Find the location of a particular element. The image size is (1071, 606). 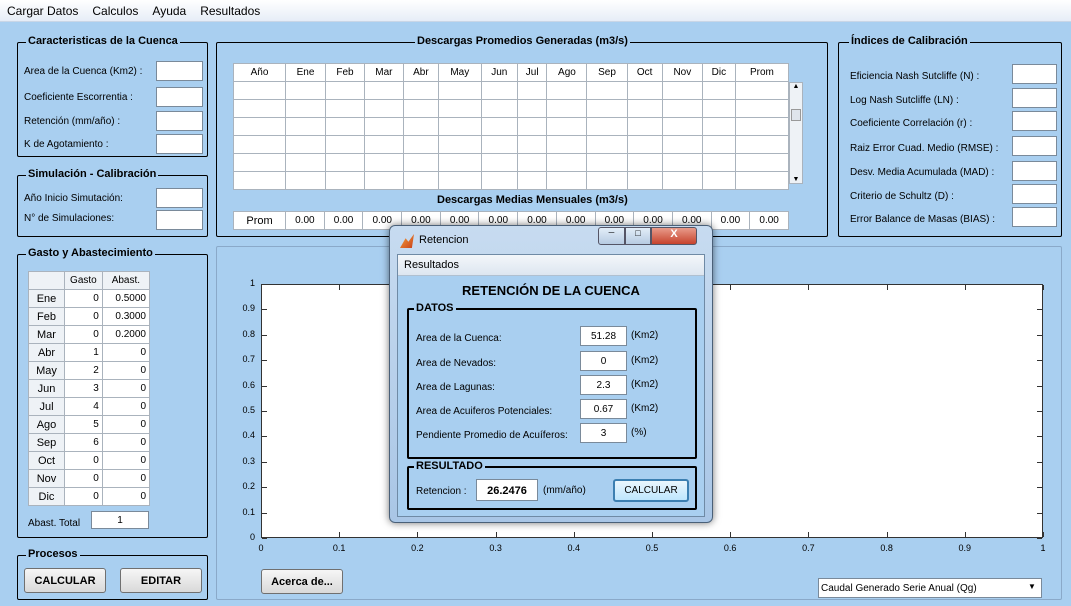

dialog-heading: RETENCIÓN DE LA CUENCA is located at coordinates (551, 290).